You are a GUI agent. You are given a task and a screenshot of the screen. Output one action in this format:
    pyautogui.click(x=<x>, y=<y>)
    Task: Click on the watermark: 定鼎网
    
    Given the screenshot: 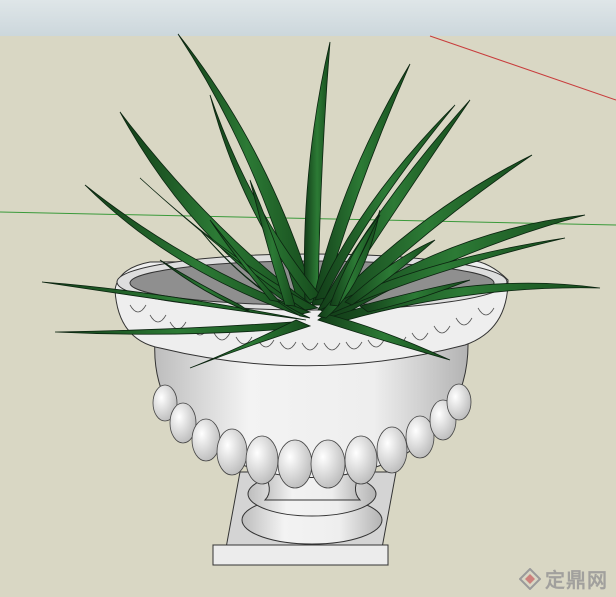 What is the action you would take?
    pyautogui.click(x=563, y=578)
    